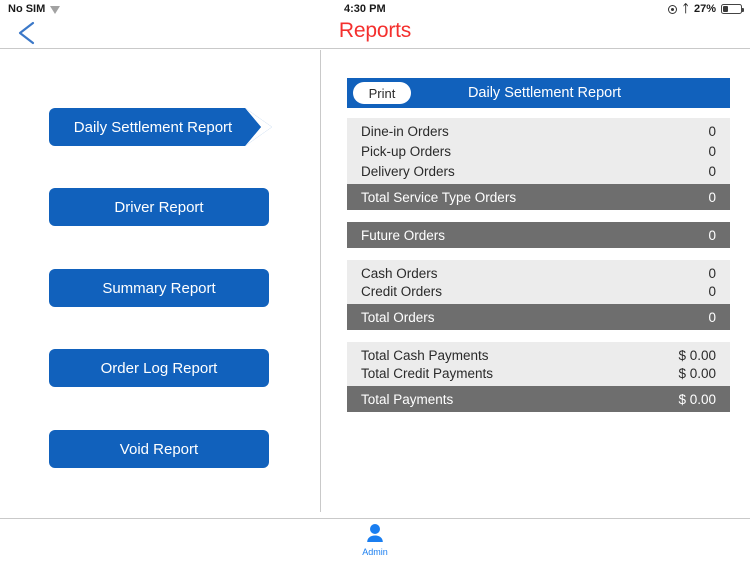 This screenshot has width=750, height=563. Describe the element at coordinates (55, 9) in the screenshot. I see `wifi-icon` at that location.